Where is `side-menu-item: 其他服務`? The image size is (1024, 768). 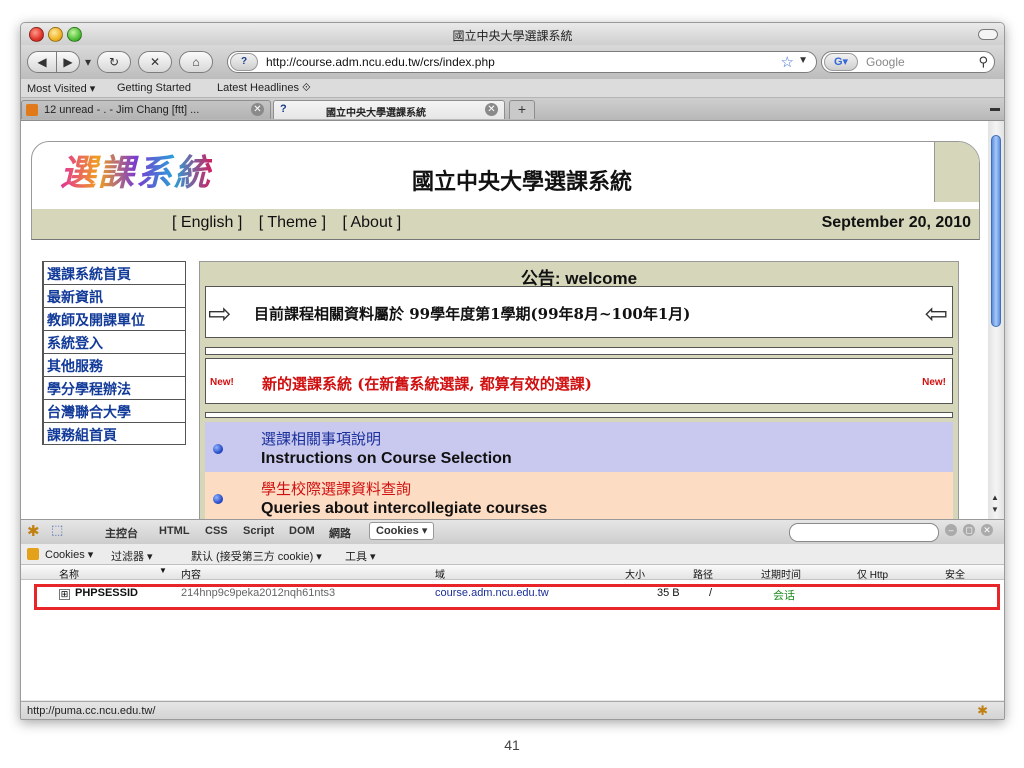 side-menu-item: 其他服務 is located at coordinates (114, 364).